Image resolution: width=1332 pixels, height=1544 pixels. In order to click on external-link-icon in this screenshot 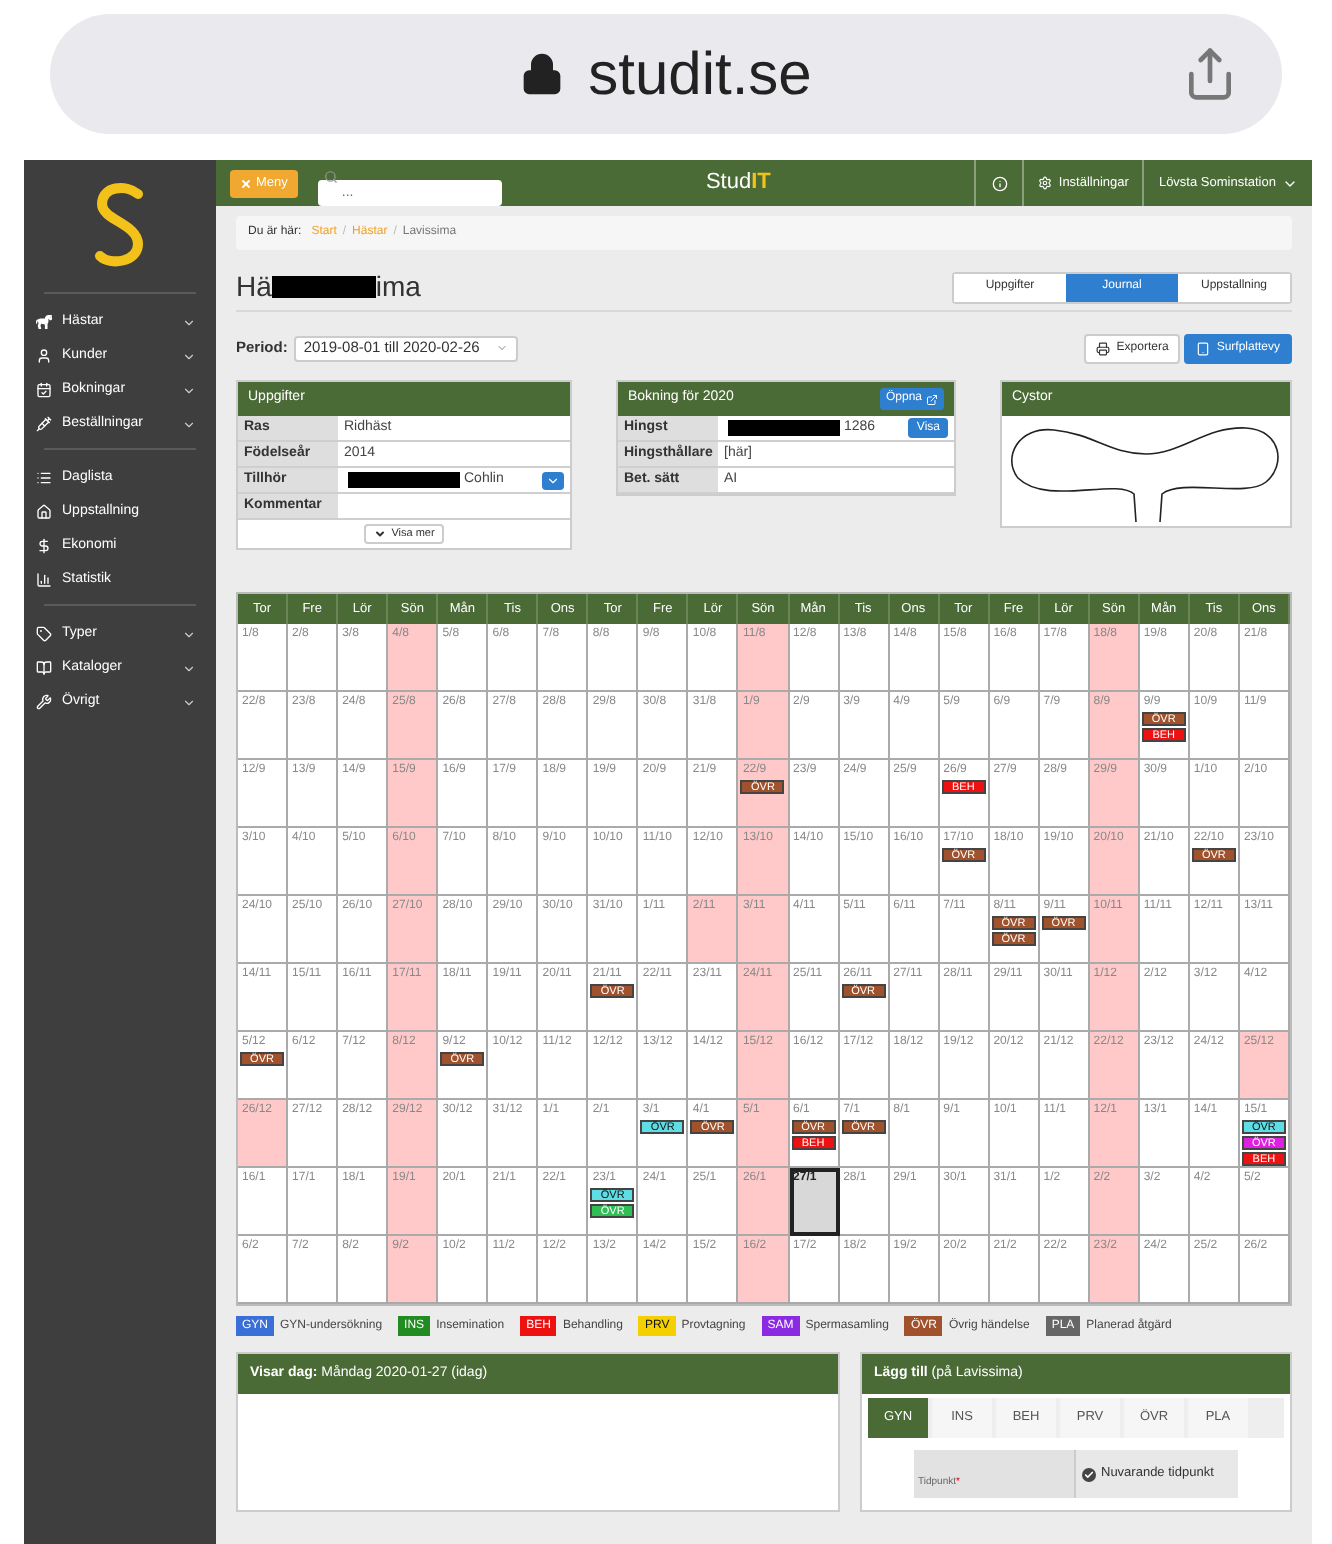, I will do `click(932, 399)`.